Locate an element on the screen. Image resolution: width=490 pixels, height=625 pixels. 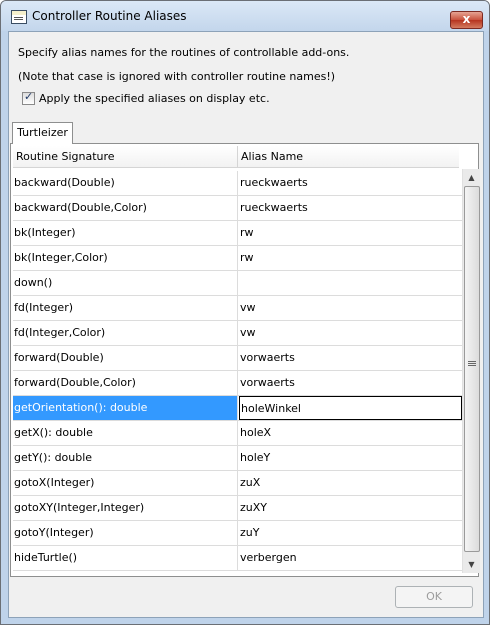
routine-signature-cell: backward(Double) is located at coordinates (125, 183).